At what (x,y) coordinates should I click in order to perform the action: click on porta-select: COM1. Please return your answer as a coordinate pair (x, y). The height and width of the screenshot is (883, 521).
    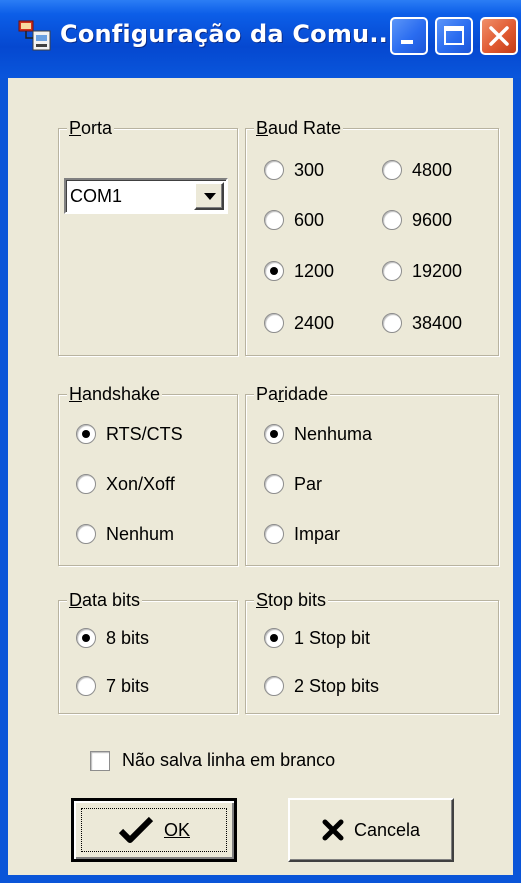
    Looking at the image, I should click on (146, 196).